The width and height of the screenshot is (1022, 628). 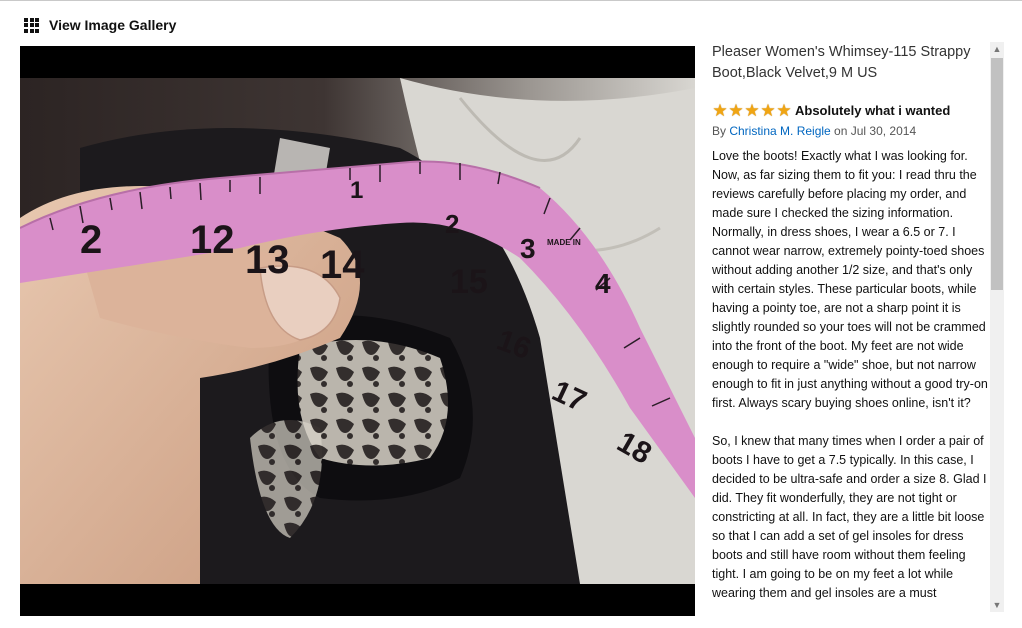 What do you see at coordinates (603, 283) in the screenshot?
I see `tape-number: 4` at bounding box center [603, 283].